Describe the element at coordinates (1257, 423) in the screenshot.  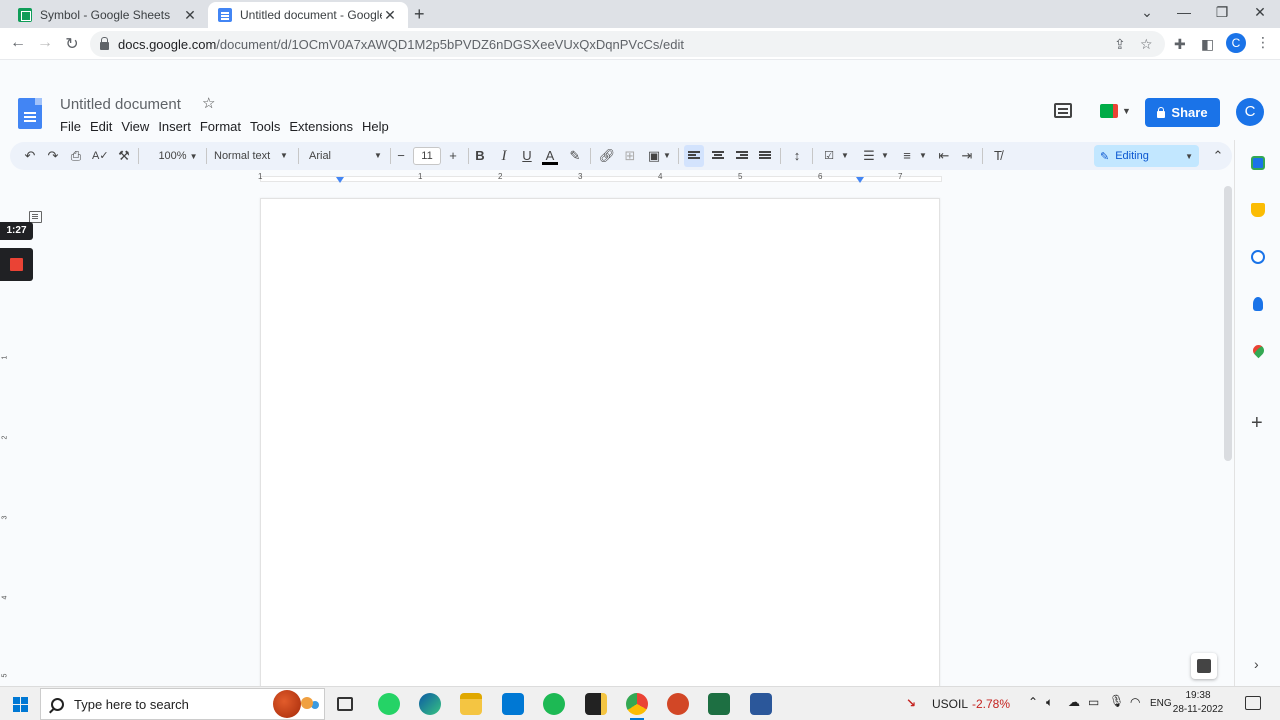
I see `add-addon-icon: +` at that location.